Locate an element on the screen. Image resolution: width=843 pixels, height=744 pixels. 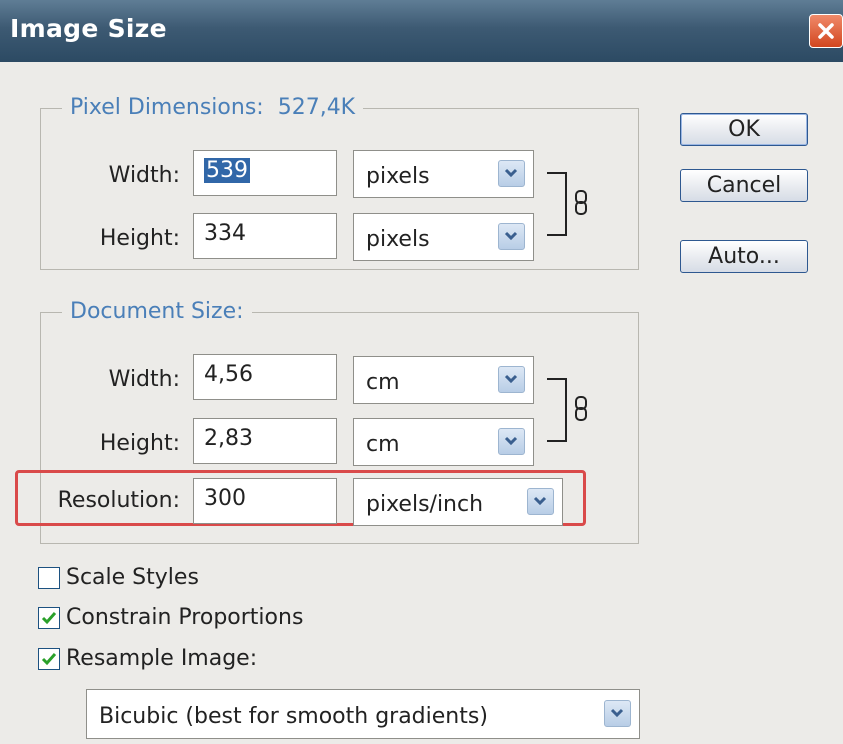
pixel-width-unit-select: pixels is located at coordinates (443, 174).